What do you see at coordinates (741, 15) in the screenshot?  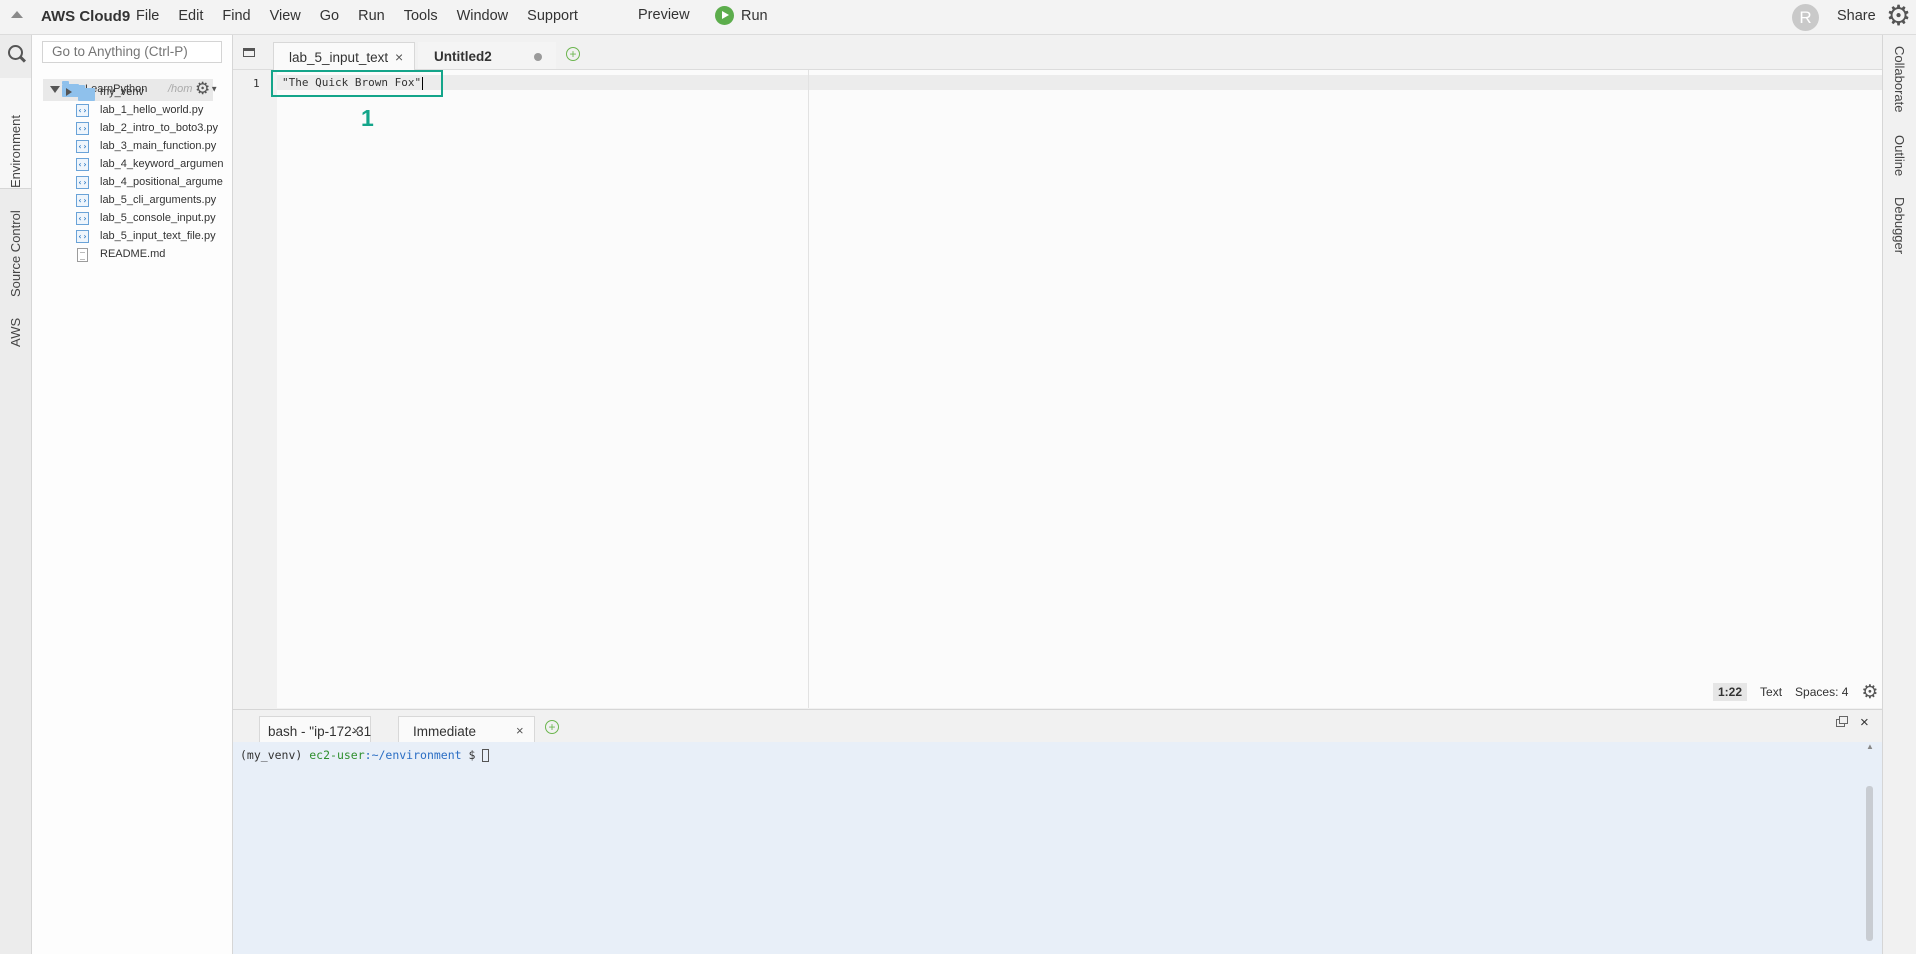 I see `run-button: Run` at bounding box center [741, 15].